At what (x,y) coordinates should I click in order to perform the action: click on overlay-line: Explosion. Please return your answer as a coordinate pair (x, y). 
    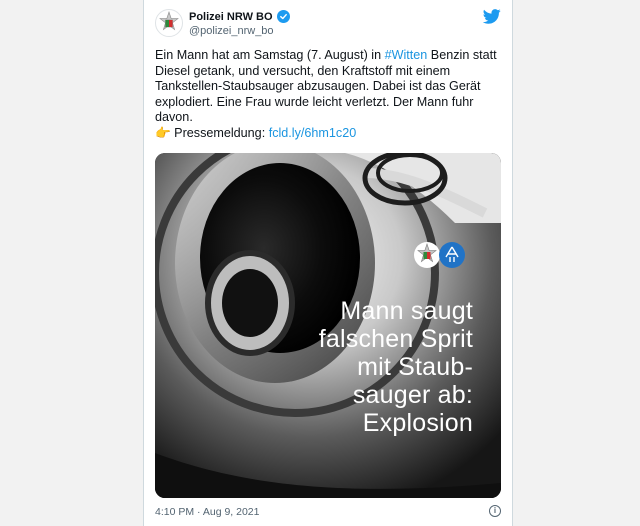
    Looking at the image, I should click on (417, 423).